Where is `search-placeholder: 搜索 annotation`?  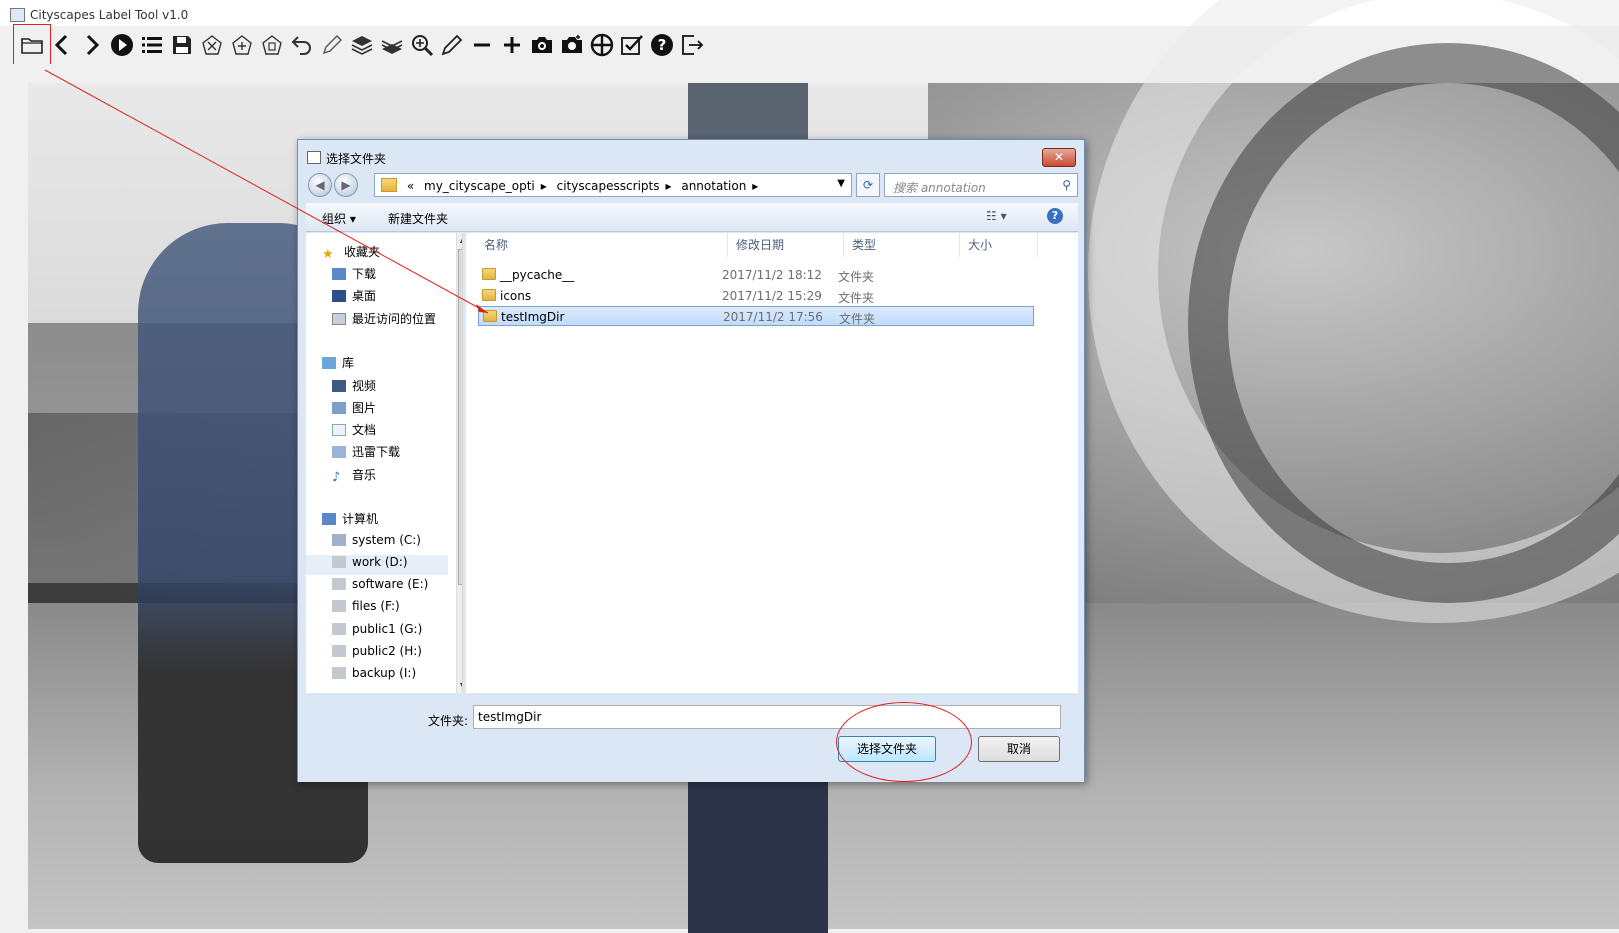
search-placeholder: 搜索 annotation is located at coordinates (939, 188).